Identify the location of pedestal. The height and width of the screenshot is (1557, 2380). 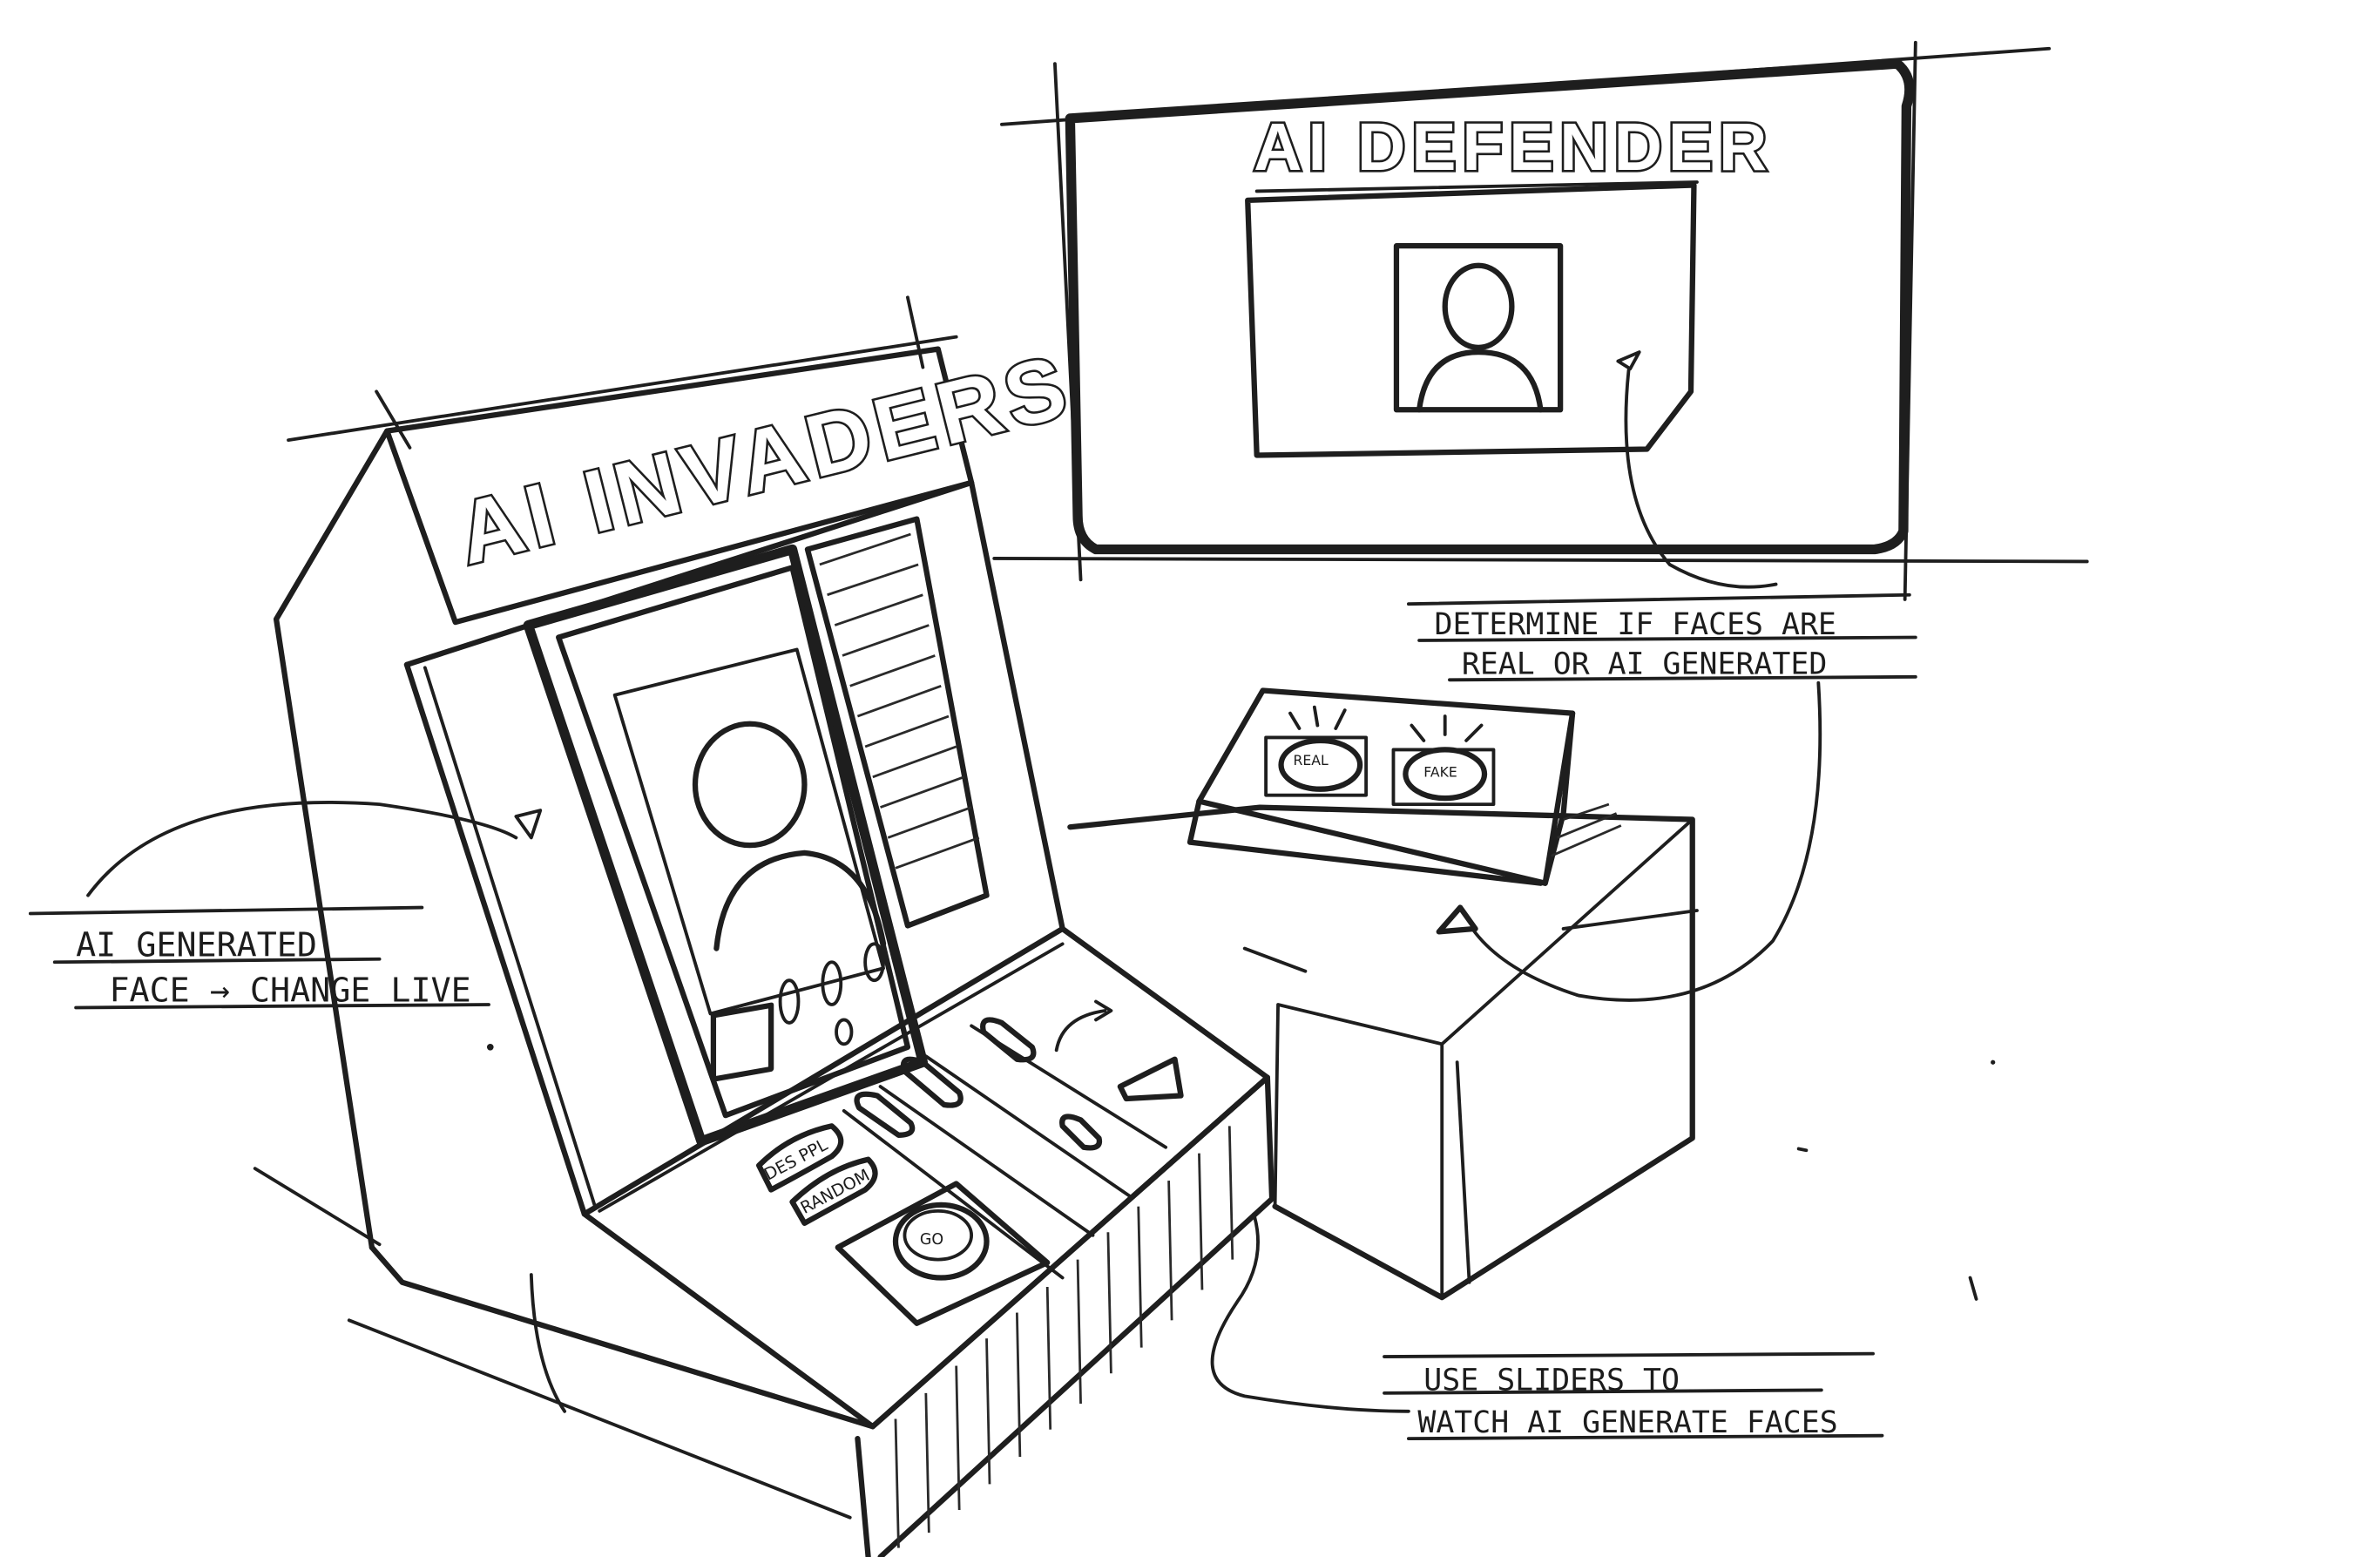
(1383, 1052).